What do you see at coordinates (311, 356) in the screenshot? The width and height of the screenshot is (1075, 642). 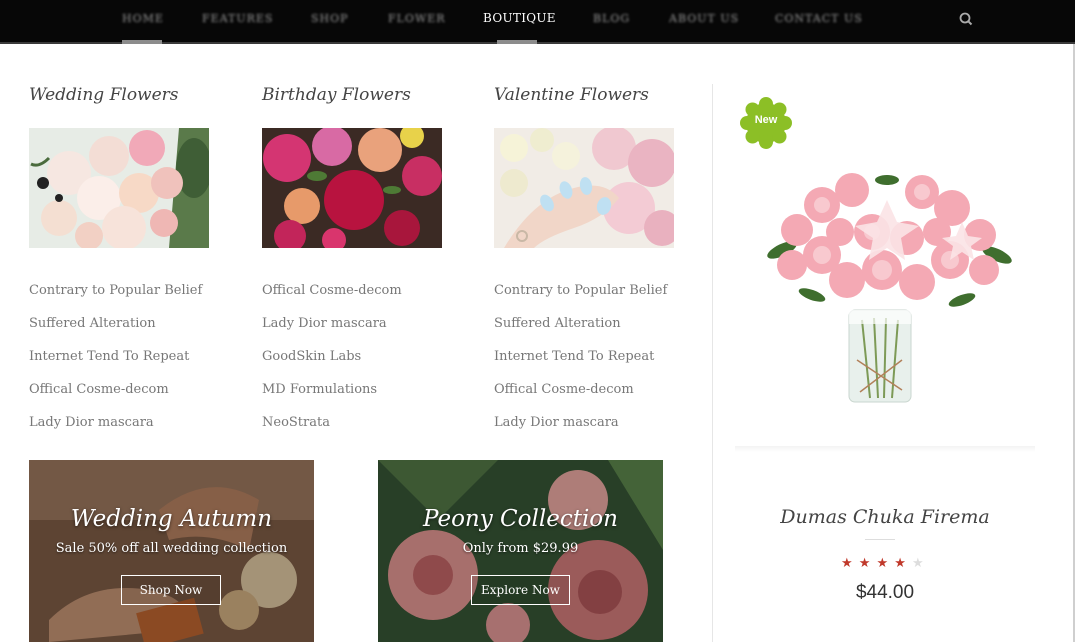 I see `birthday-link-3: GoodSkin Labs` at bounding box center [311, 356].